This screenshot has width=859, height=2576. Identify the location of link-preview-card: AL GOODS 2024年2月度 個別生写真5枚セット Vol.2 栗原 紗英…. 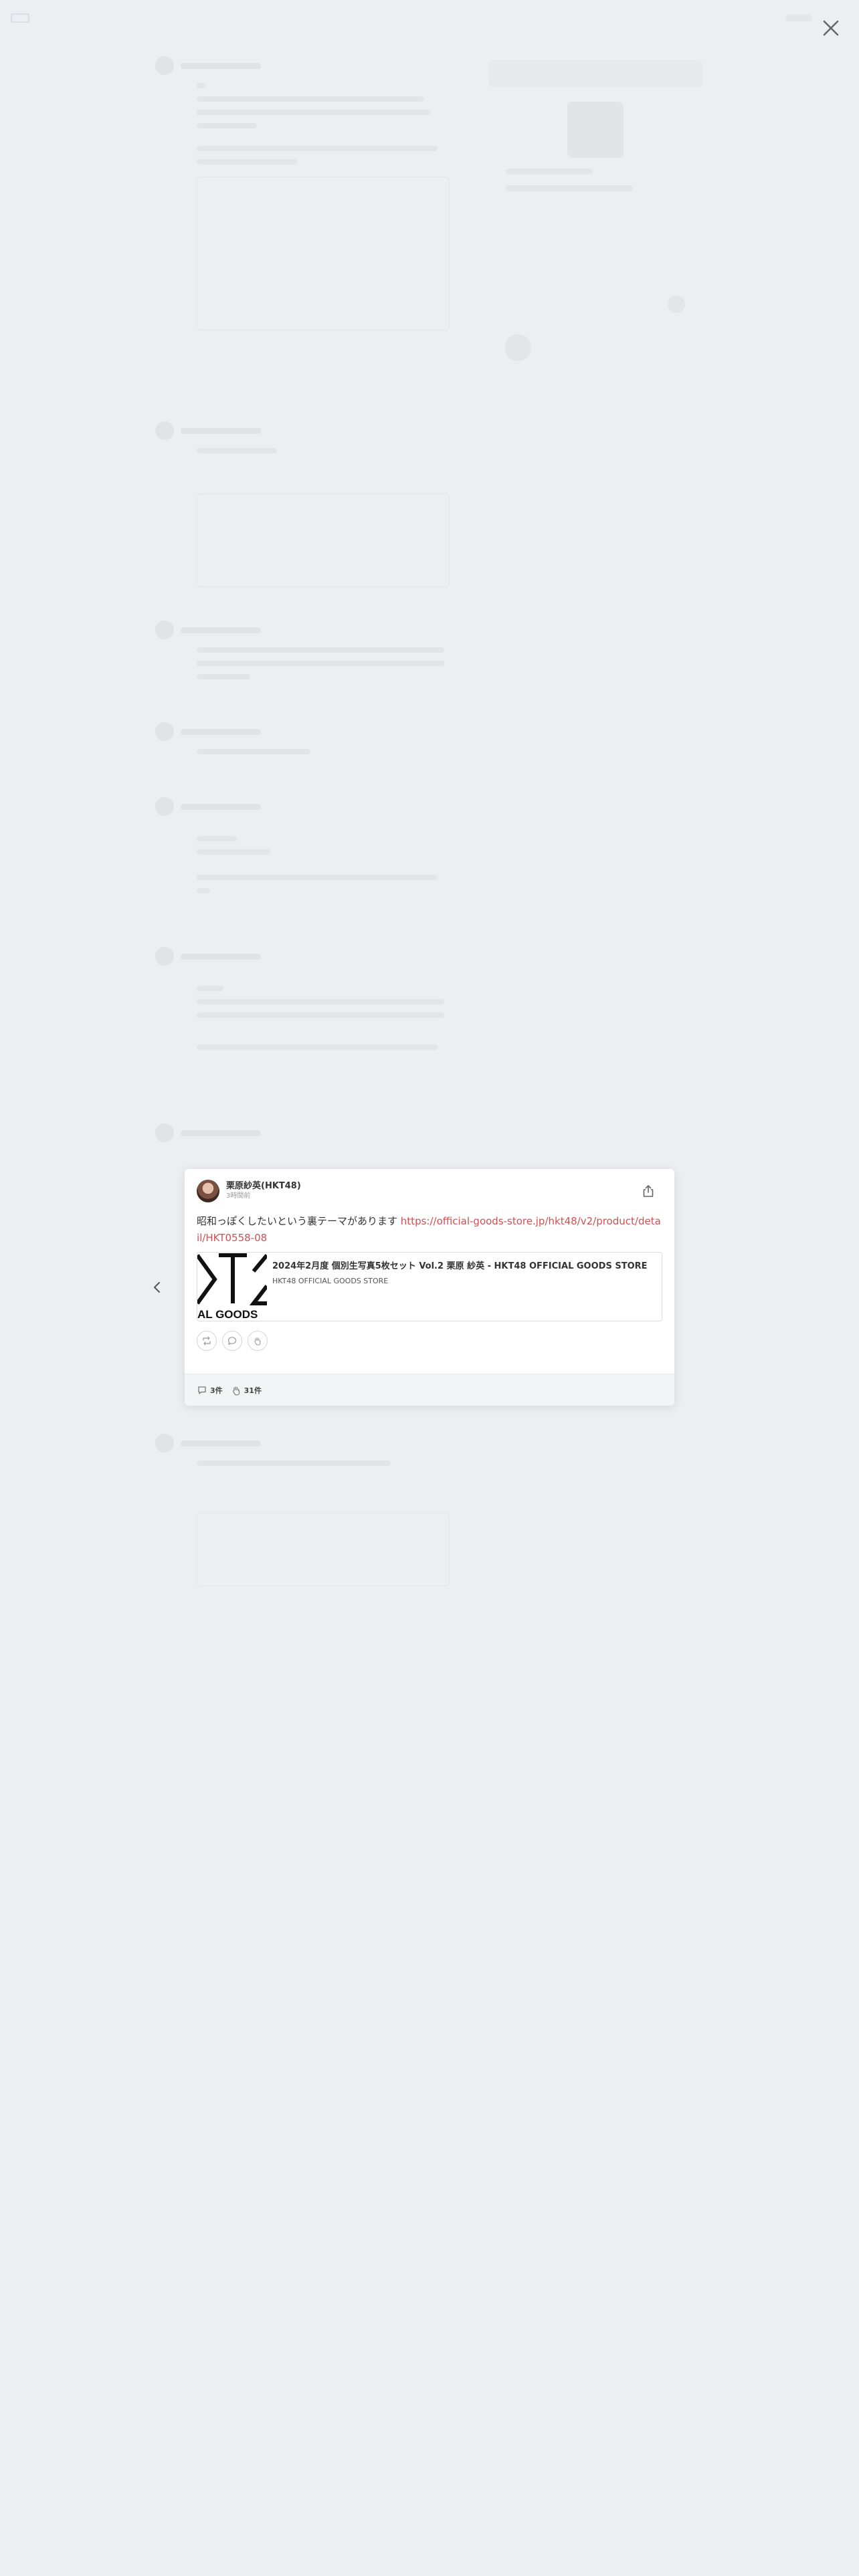
(429, 1286).